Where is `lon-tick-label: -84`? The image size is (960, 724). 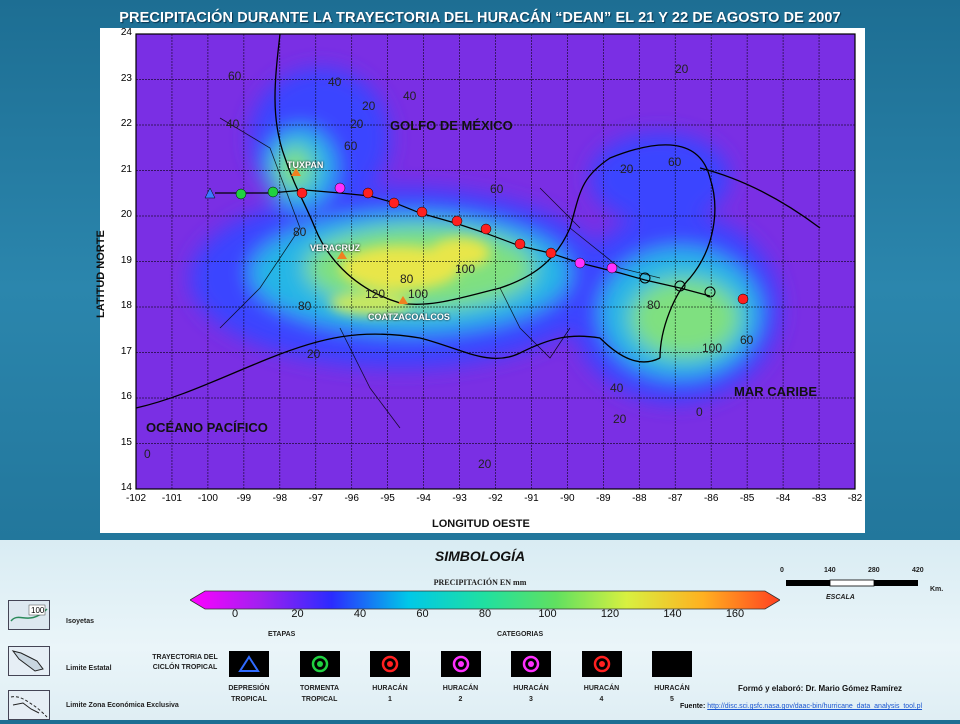
lon-tick-label: -84 is located at coordinates (783, 498).